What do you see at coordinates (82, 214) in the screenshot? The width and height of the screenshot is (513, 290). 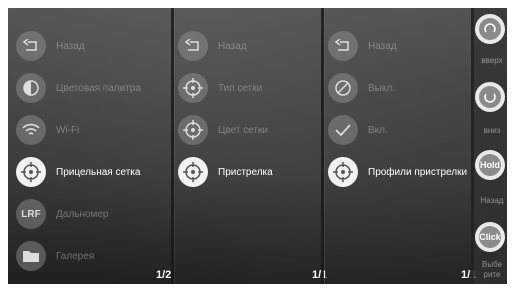 I see `menu-item-label: Дальномер` at bounding box center [82, 214].